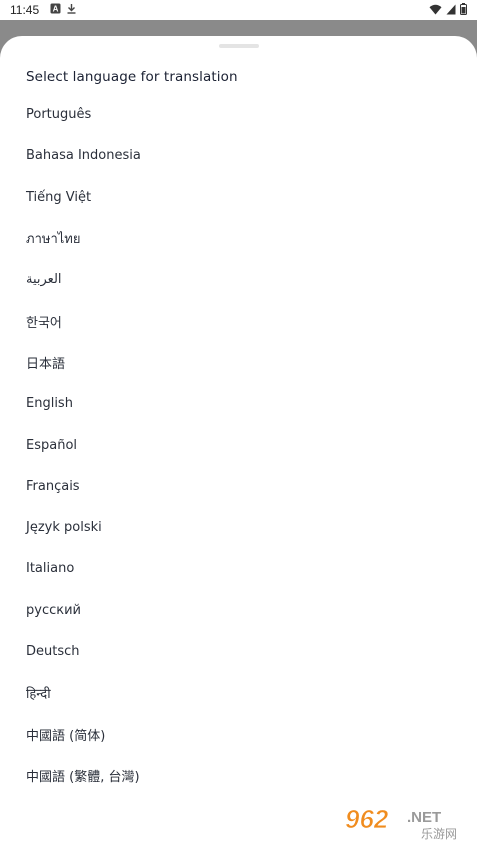  I want to click on language-option: Español, so click(238, 444).